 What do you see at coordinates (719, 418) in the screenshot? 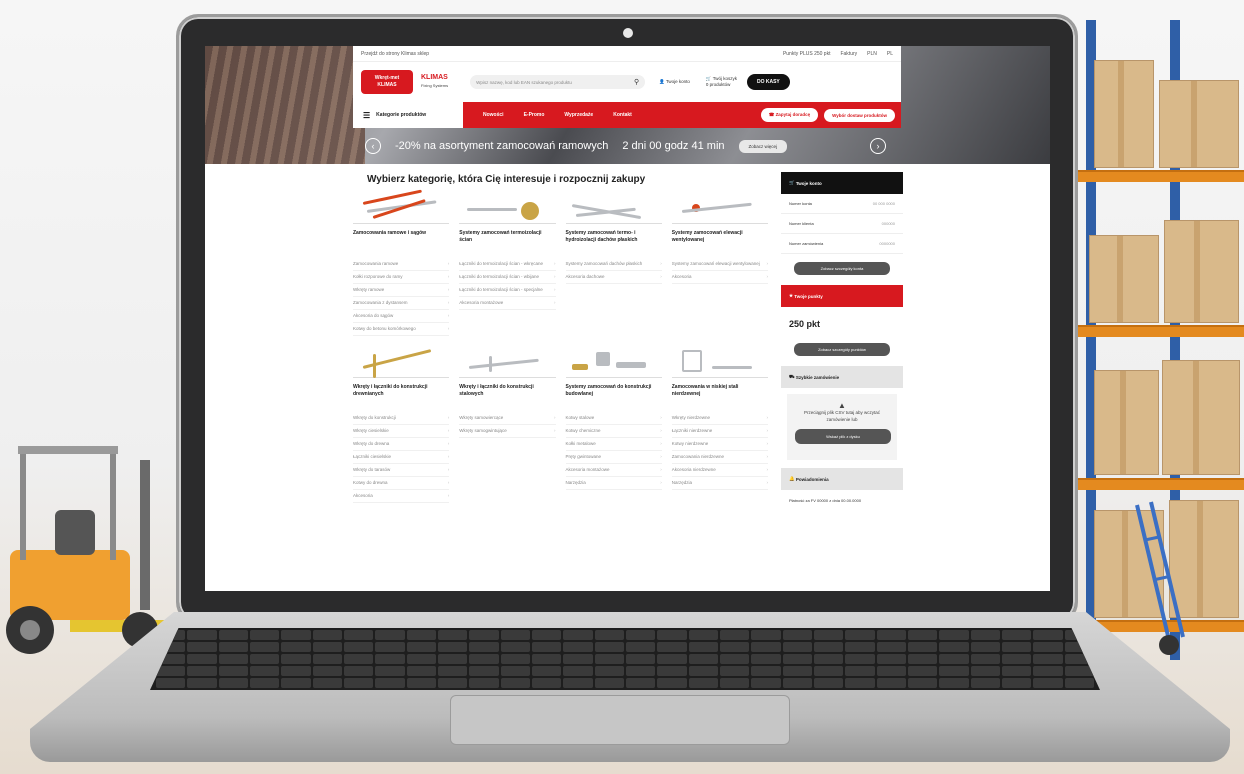
I see `category-item: Wkręty nierdzewne` at bounding box center [719, 418].